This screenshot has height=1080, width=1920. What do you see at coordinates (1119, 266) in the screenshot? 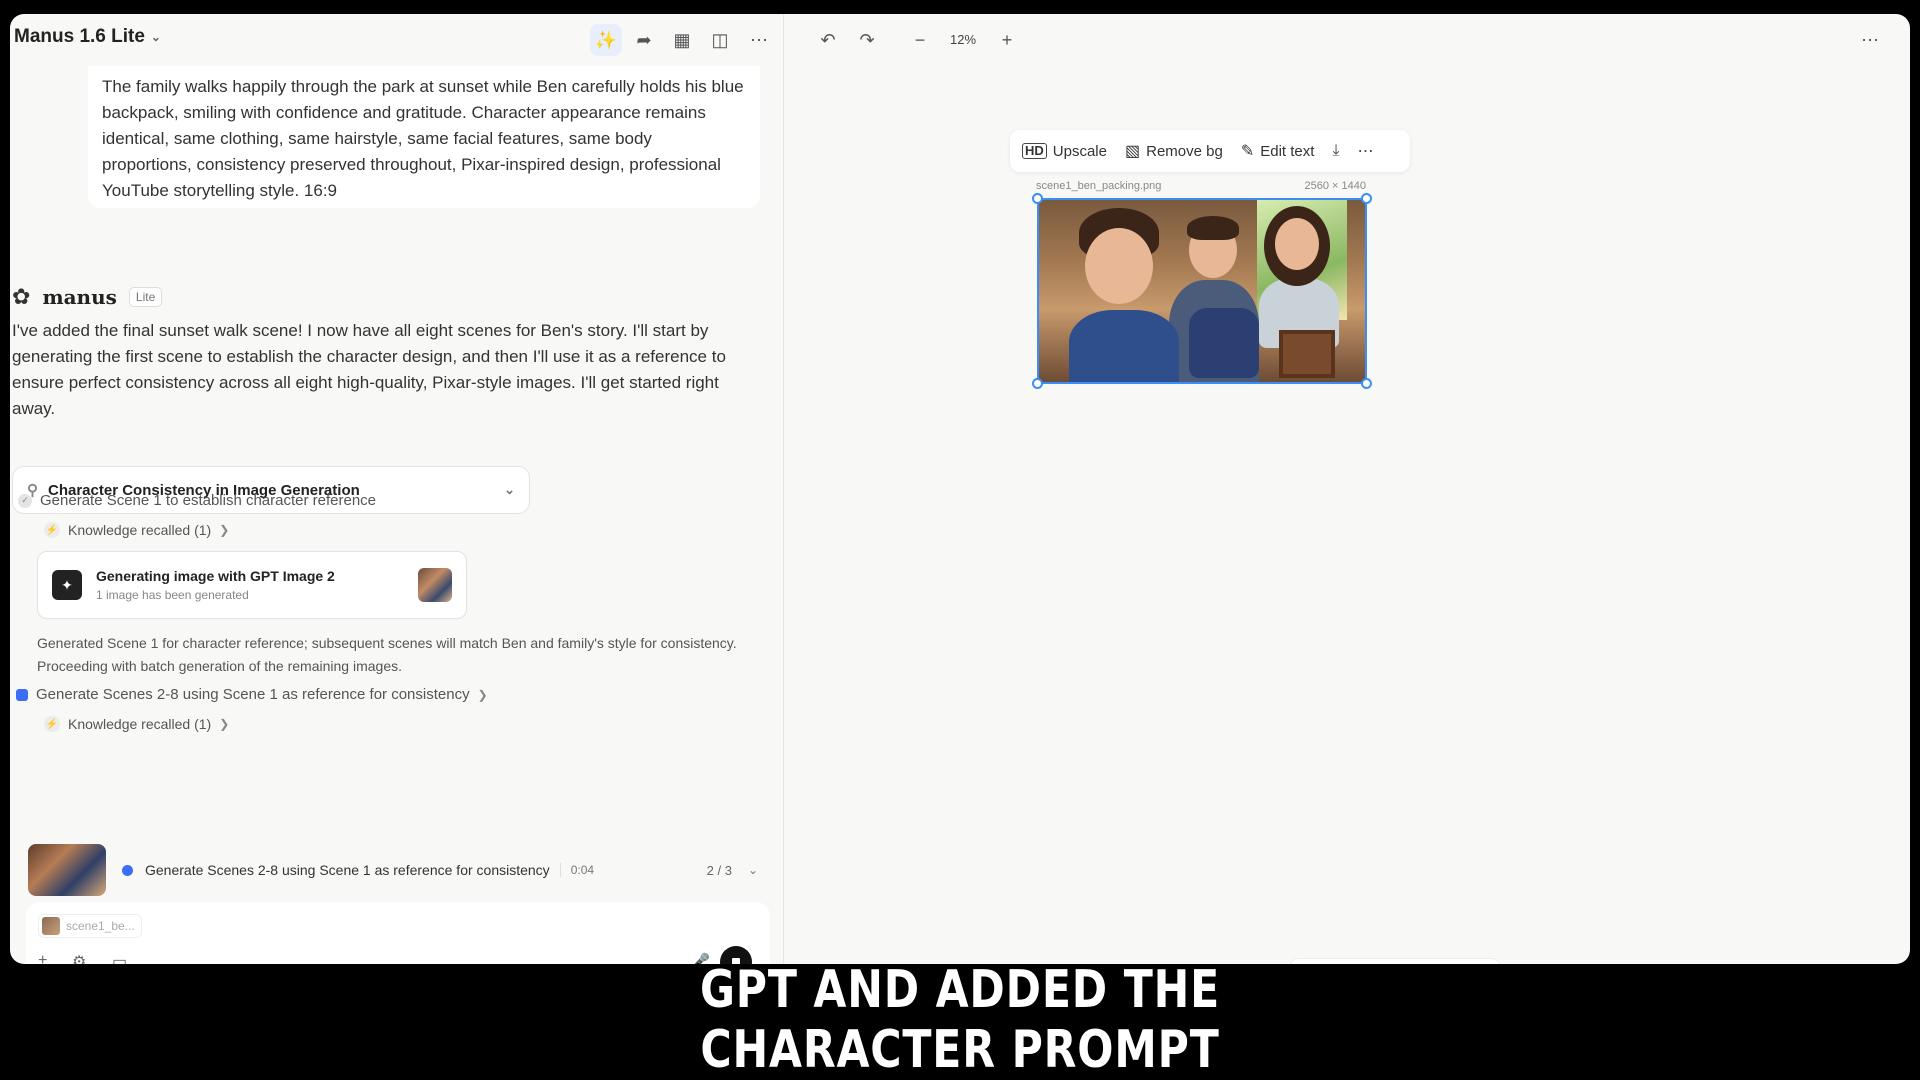
I see `scene-boy-head` at bounding box center [1119, 266].